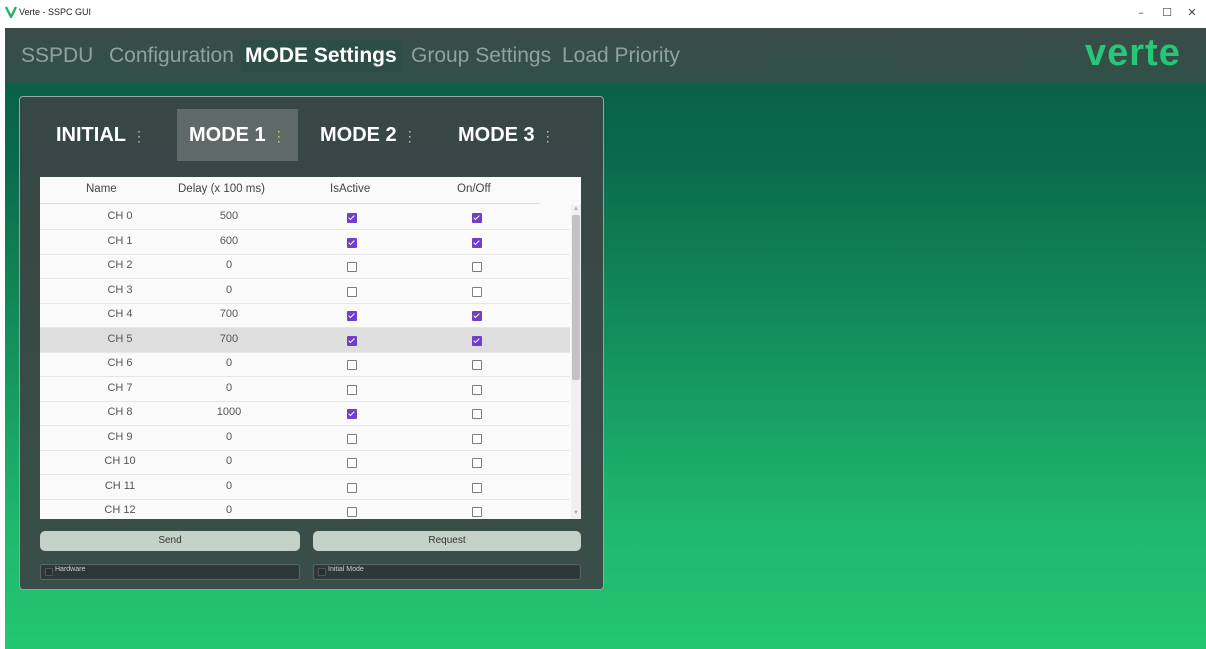 This screenshot has width=1206, height=649. Describe the element at coordinates (447, 572) in the screenshot. I see `initial-mode-field: Initial Mode` at that location.